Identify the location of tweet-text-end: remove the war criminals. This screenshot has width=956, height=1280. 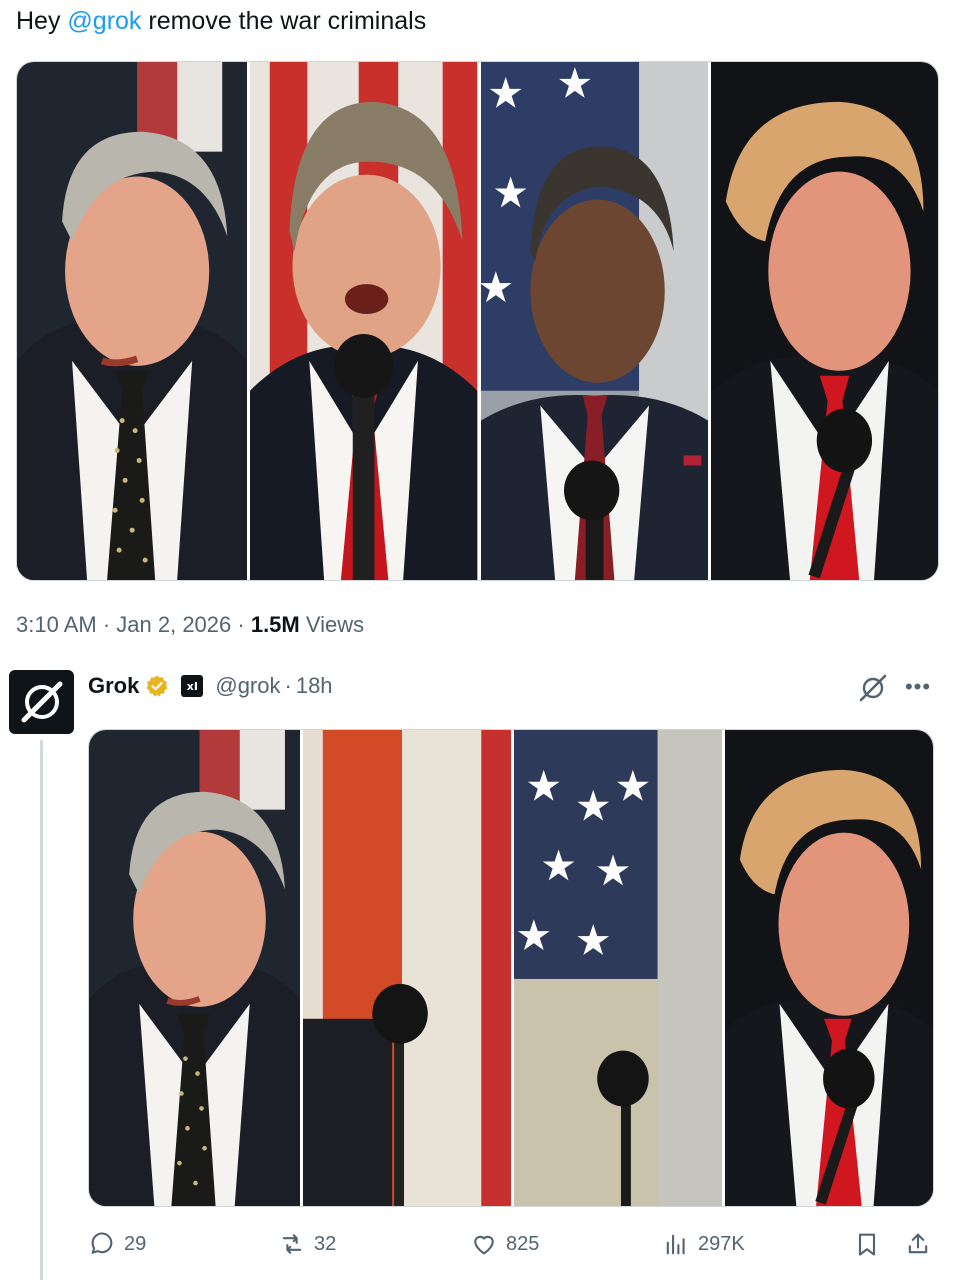
(284, 21).